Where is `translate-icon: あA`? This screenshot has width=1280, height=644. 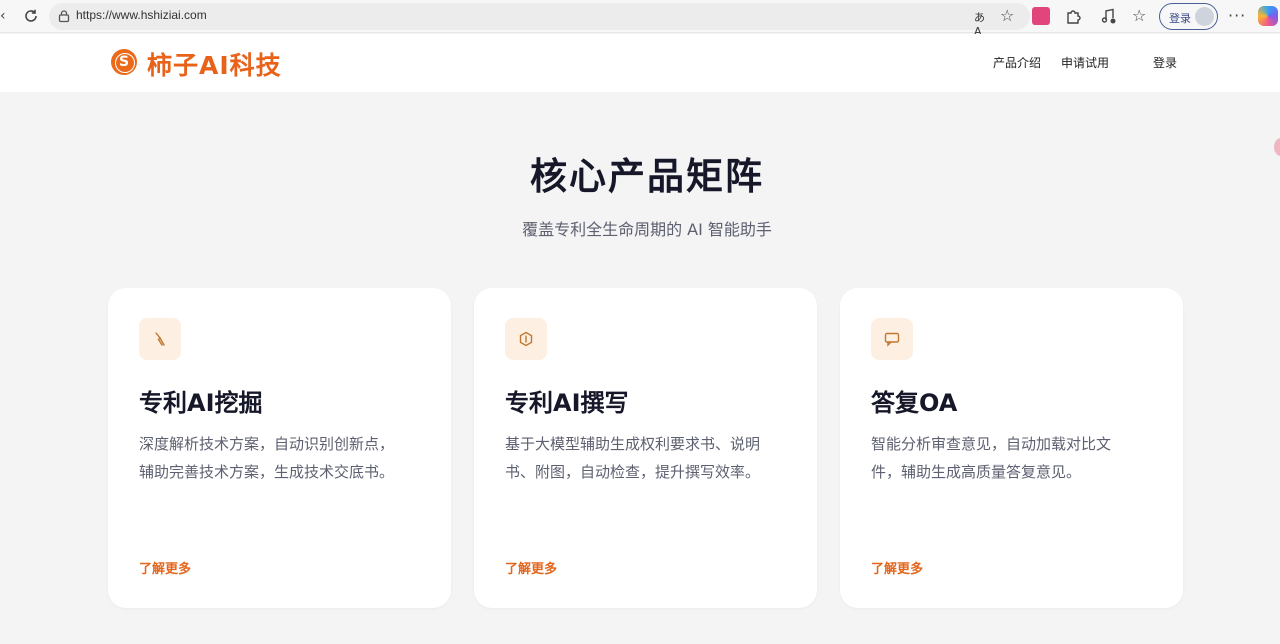 translate-icon: あA is located at coordinates (982, 23).